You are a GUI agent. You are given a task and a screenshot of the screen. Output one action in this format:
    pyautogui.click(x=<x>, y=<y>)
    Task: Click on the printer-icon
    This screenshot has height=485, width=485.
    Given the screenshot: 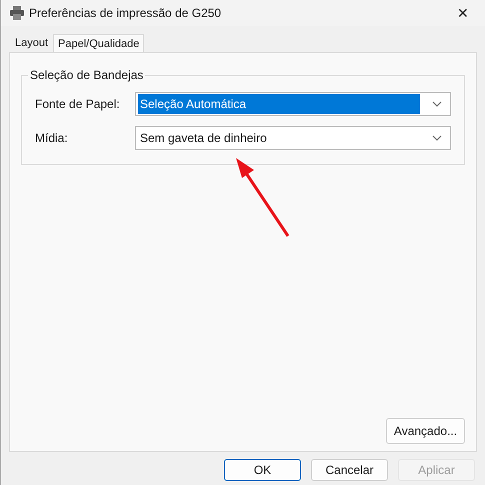 What is the action you would take?
    pyautogui.click(x=17, y=13)
    